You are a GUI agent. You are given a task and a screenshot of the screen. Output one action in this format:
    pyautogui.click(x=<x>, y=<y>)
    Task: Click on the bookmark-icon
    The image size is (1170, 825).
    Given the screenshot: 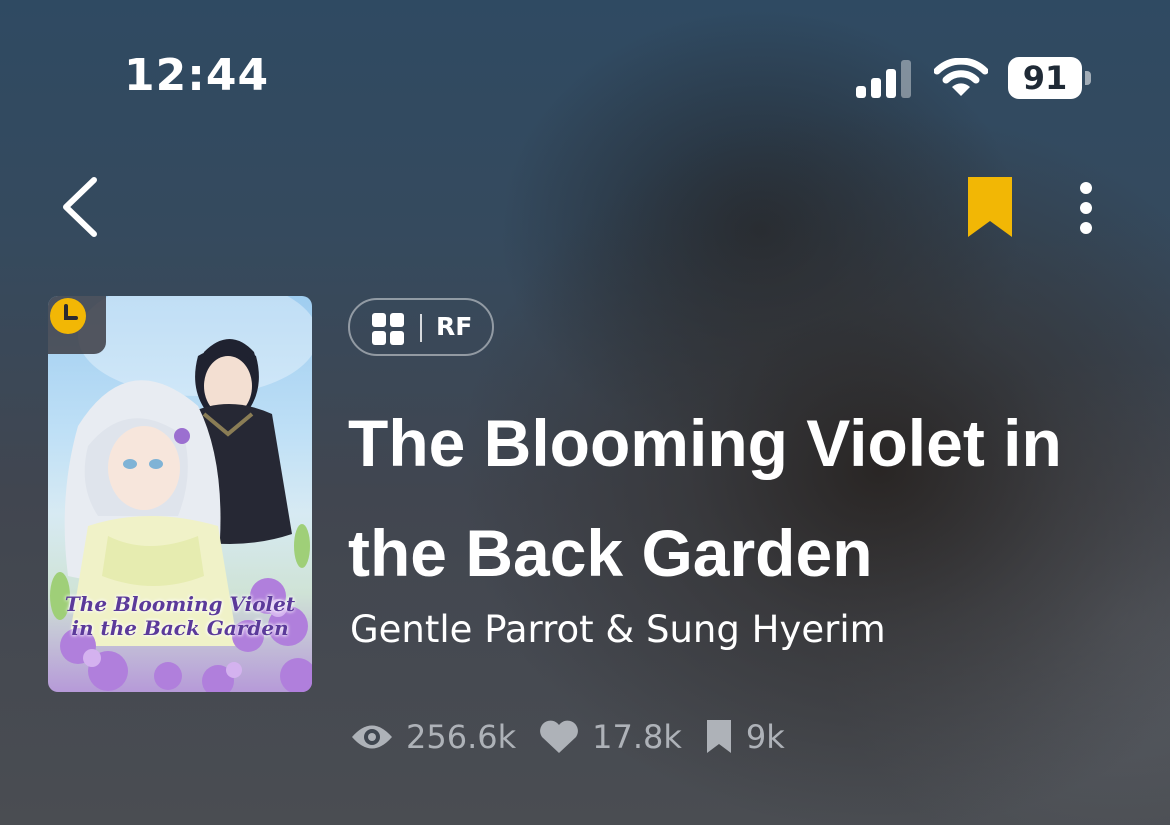 What is the action you would take?
    pyautogui.click(x=990, y=207)
    